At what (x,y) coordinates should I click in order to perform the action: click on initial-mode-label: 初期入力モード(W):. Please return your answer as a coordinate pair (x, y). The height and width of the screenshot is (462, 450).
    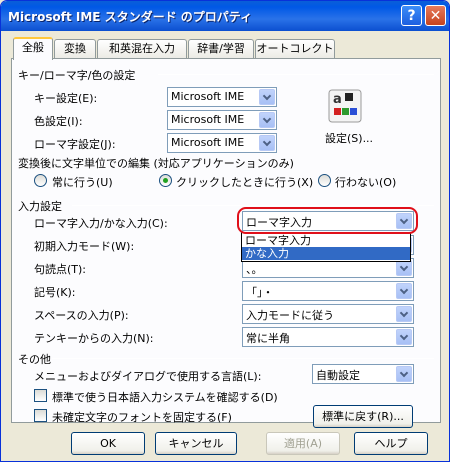
    Looking at the image, I should click on (84, 246).